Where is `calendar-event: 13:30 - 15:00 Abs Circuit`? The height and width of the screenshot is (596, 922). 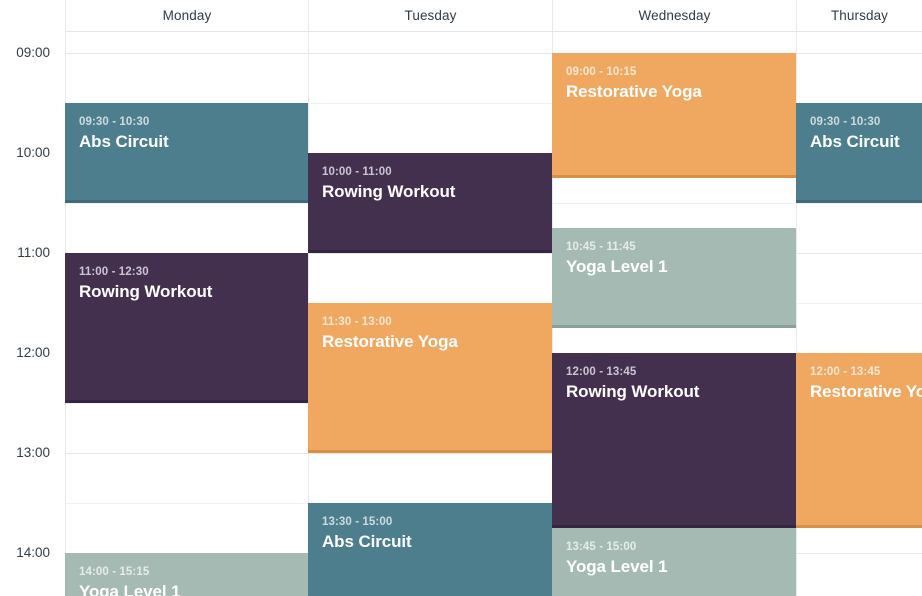
calendar-event: 13:30 - 15:00 Abs Circuit is located at coordinates (430, 549).